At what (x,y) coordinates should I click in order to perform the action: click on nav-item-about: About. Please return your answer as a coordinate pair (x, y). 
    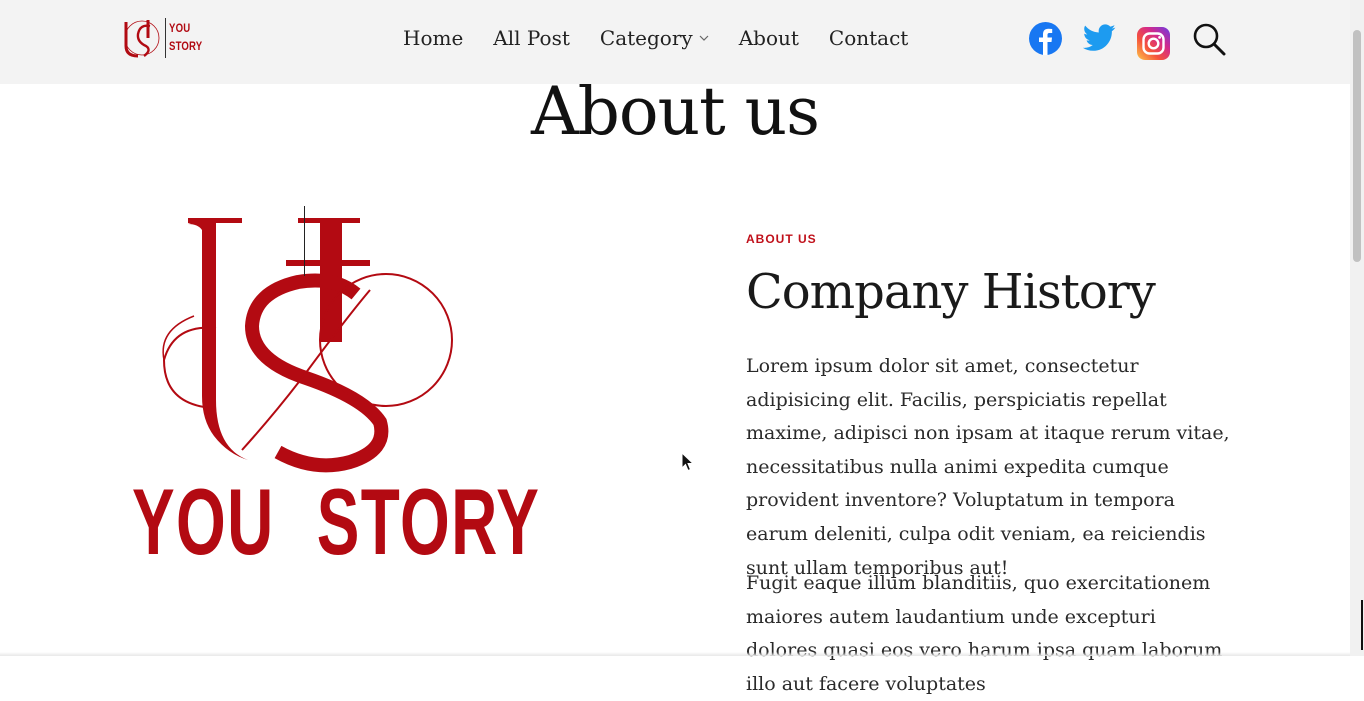
    Looking at the image, I should click on (769, 38).